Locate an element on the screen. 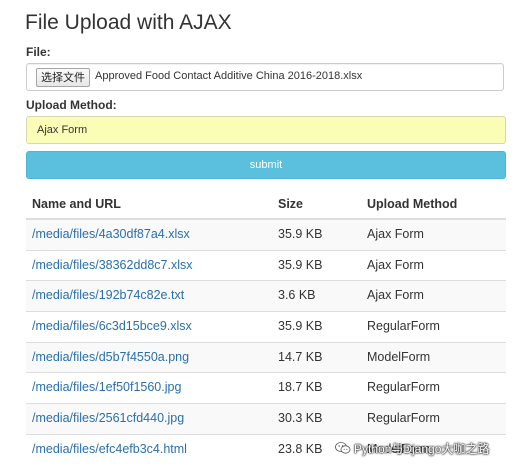 The width and height of the screenshot is (526, 470). file-link: /media/files/d5b7f4550a.png is located at coordinates (110, 357).